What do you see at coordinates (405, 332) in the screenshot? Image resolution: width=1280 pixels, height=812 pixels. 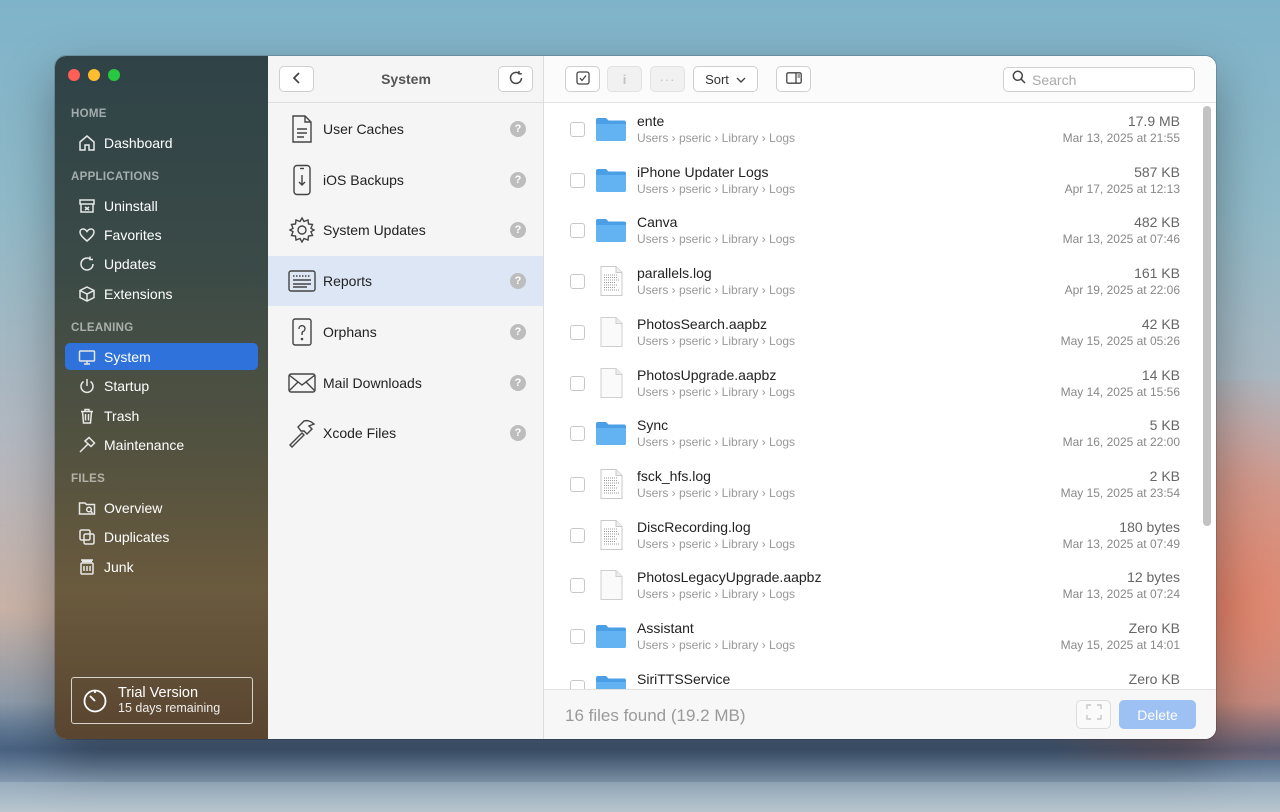 I see `category-orphans: Orphans ?` at bounding box center [405, 332].